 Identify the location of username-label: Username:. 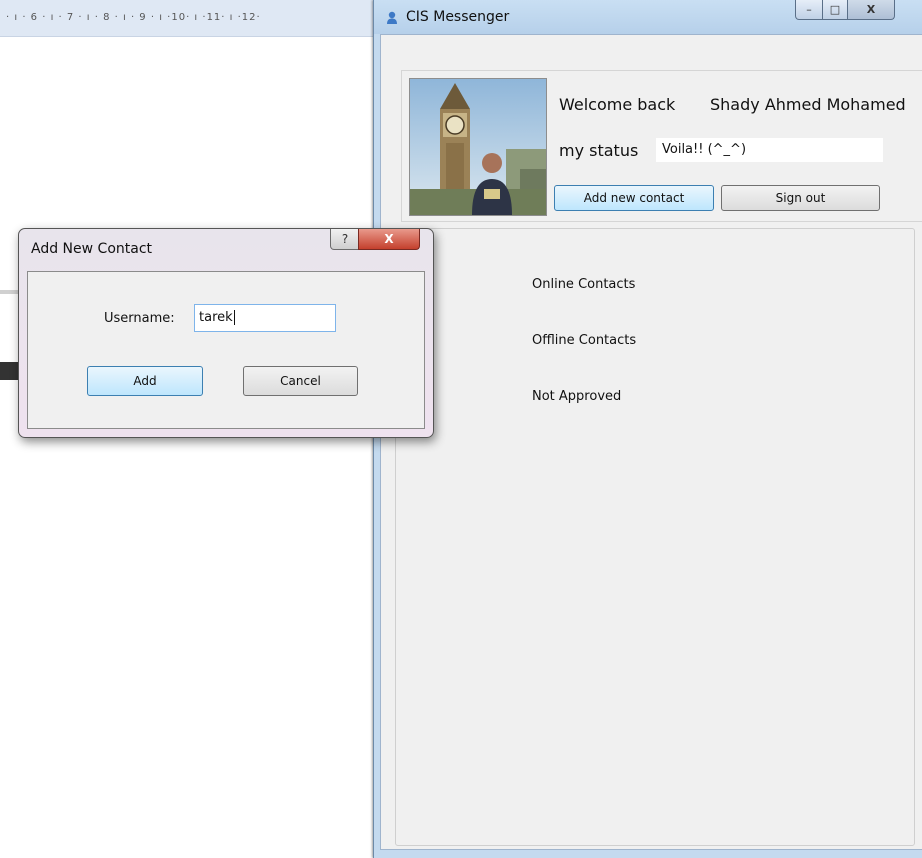
(139, 318).